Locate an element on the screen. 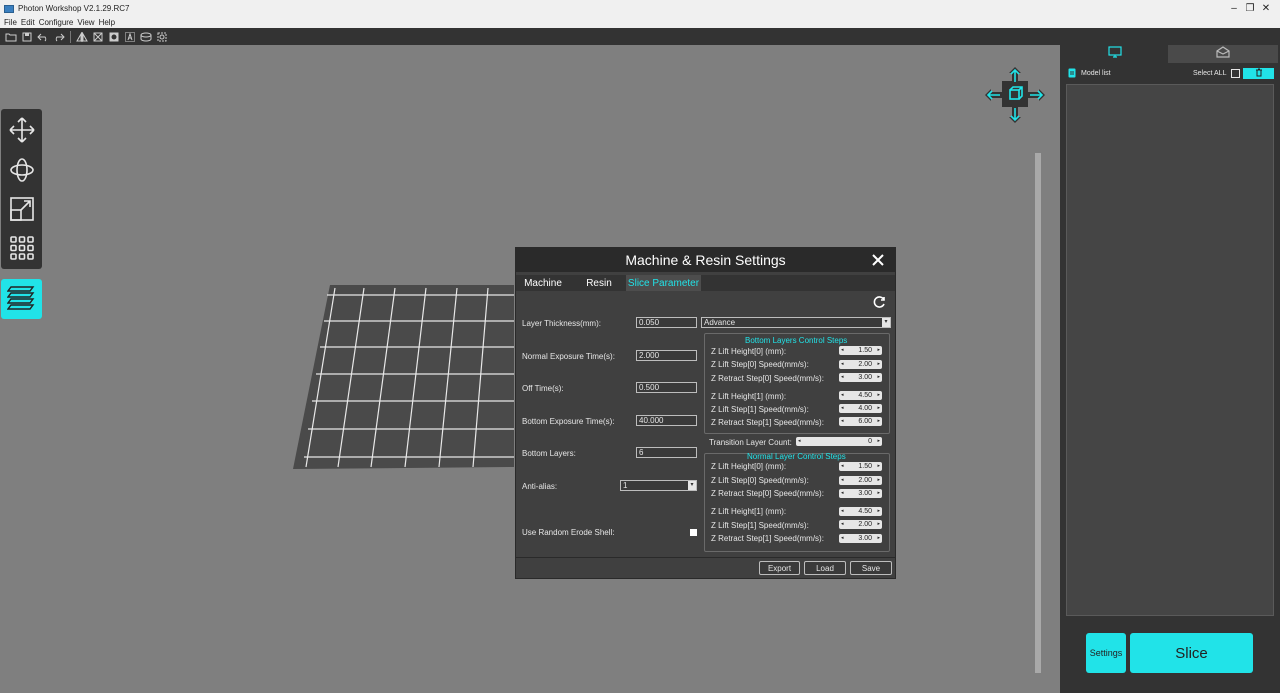 The height and width of the screenshot is (693, 1280). normal-z-lift-height-0-label: Z Lift Height[0] (mm): is located at coordinates (749, 466).